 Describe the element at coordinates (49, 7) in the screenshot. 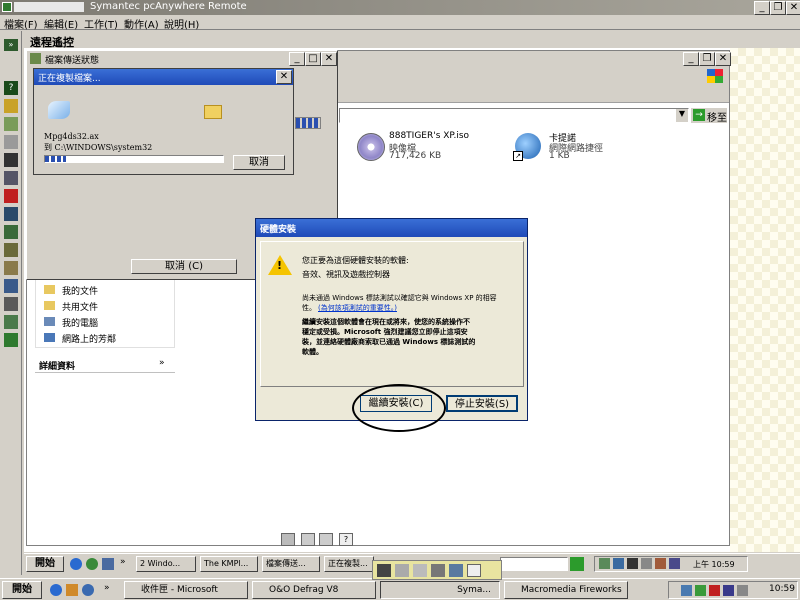

I see `title-placeholder-field` at that location.